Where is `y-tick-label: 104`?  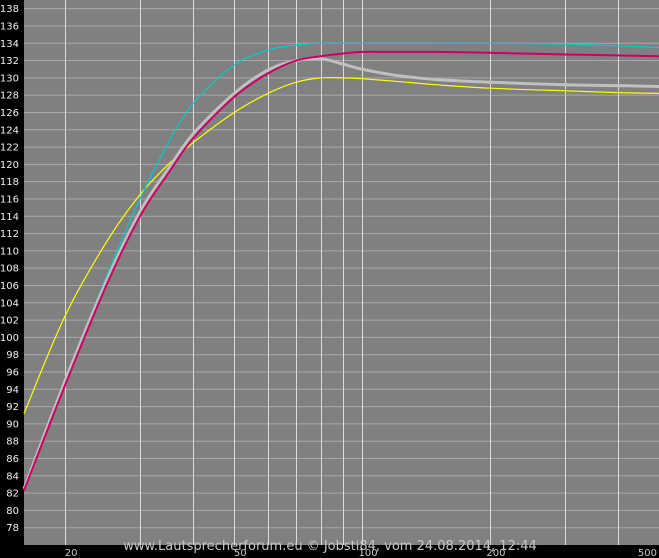
y-tick-label: 104 is located at coordinates (9, 303).